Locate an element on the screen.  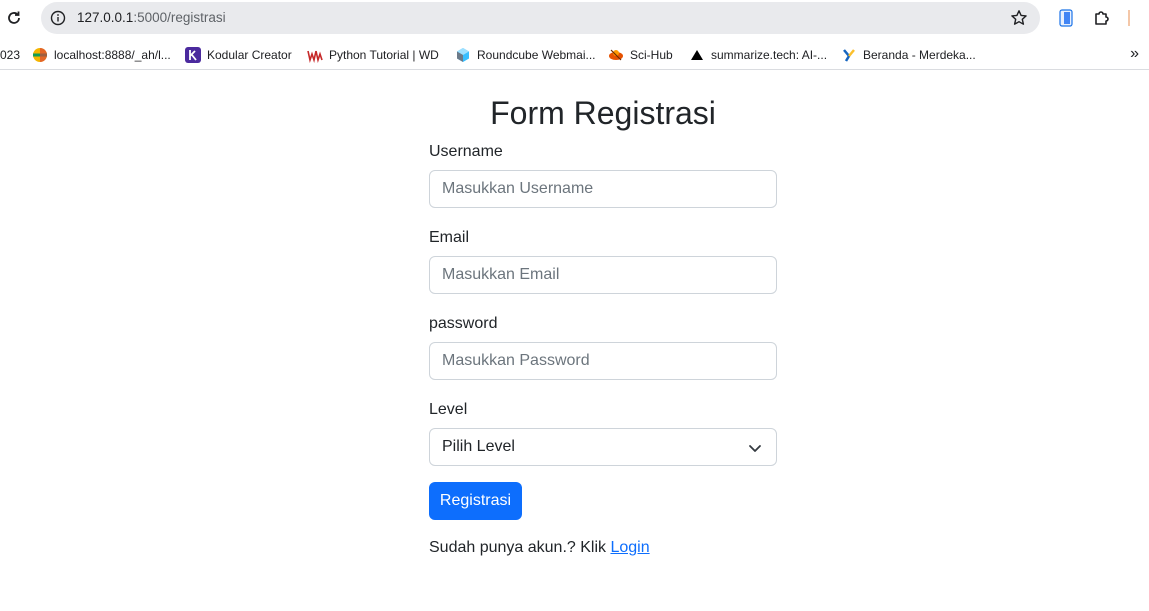
chevron-down-icon is located at coordinates (755, 448).